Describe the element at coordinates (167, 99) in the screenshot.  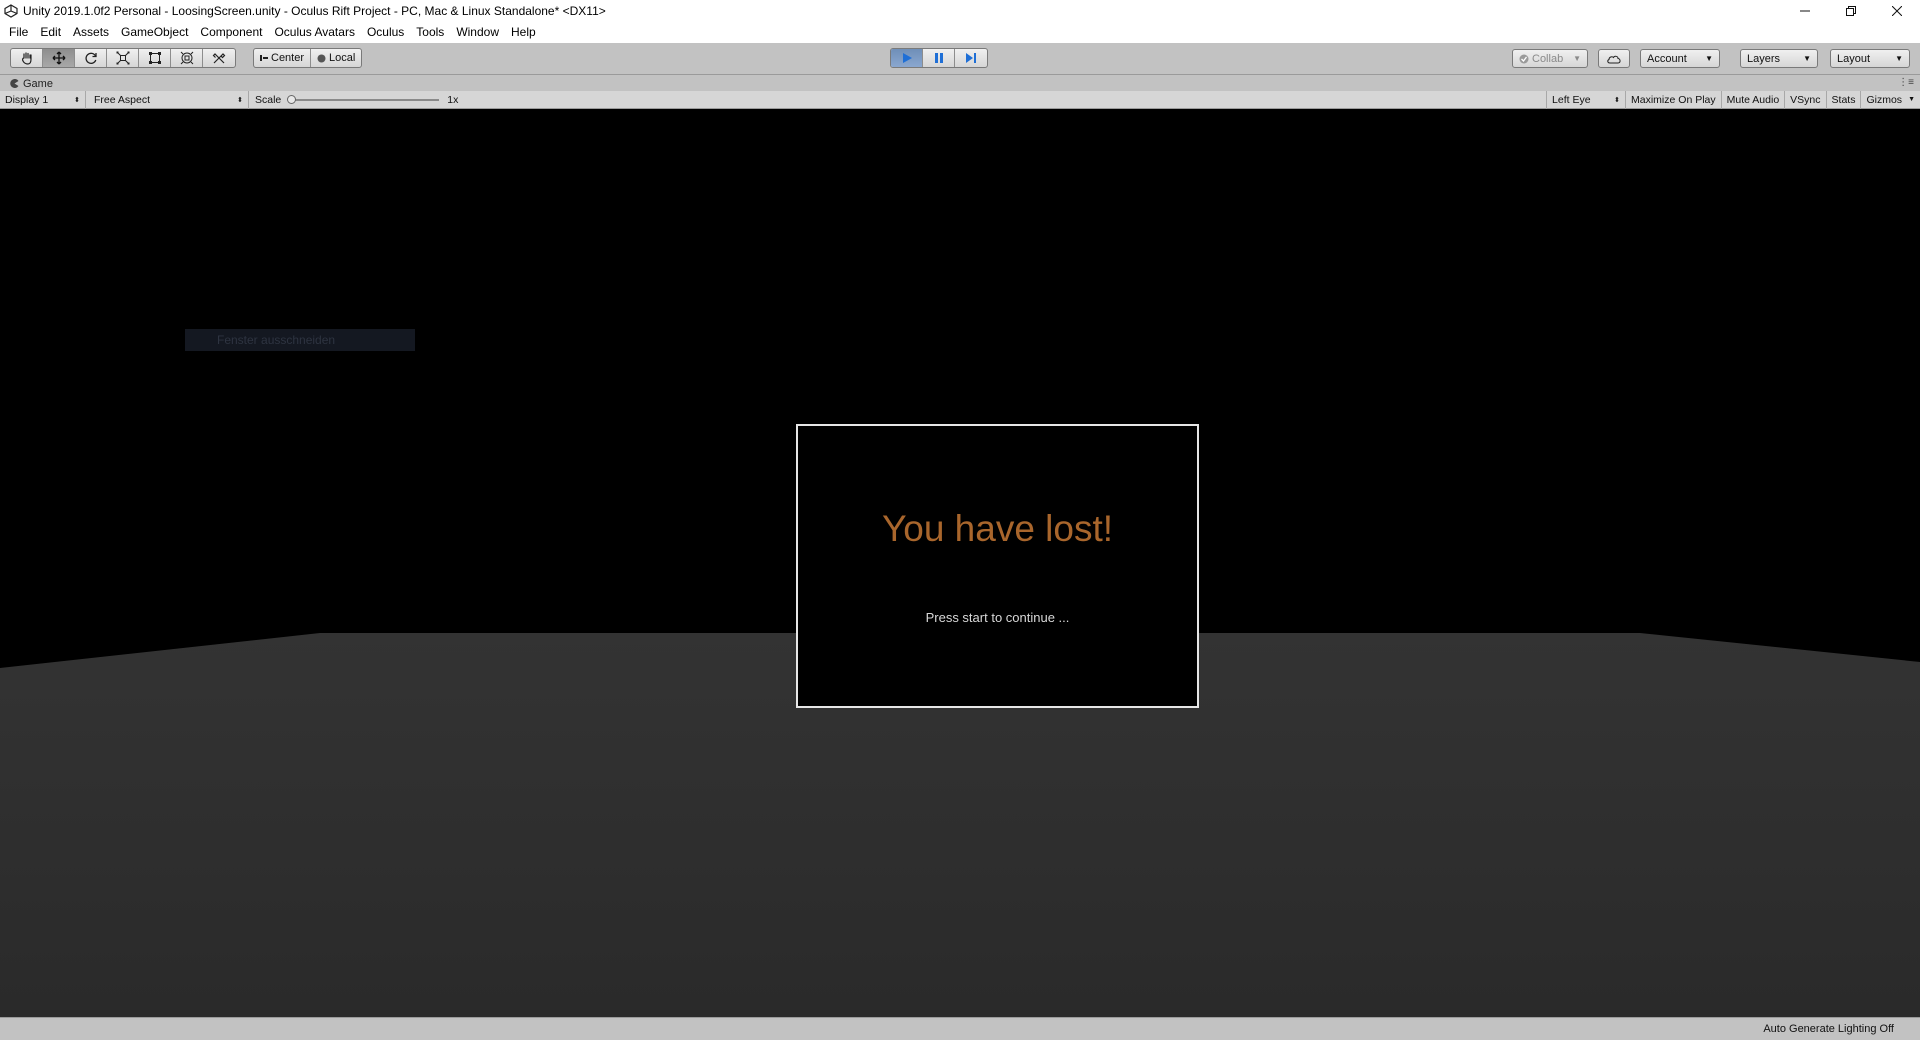
I see `aspect-dropdown: Free Aspect ⬍` at that location.